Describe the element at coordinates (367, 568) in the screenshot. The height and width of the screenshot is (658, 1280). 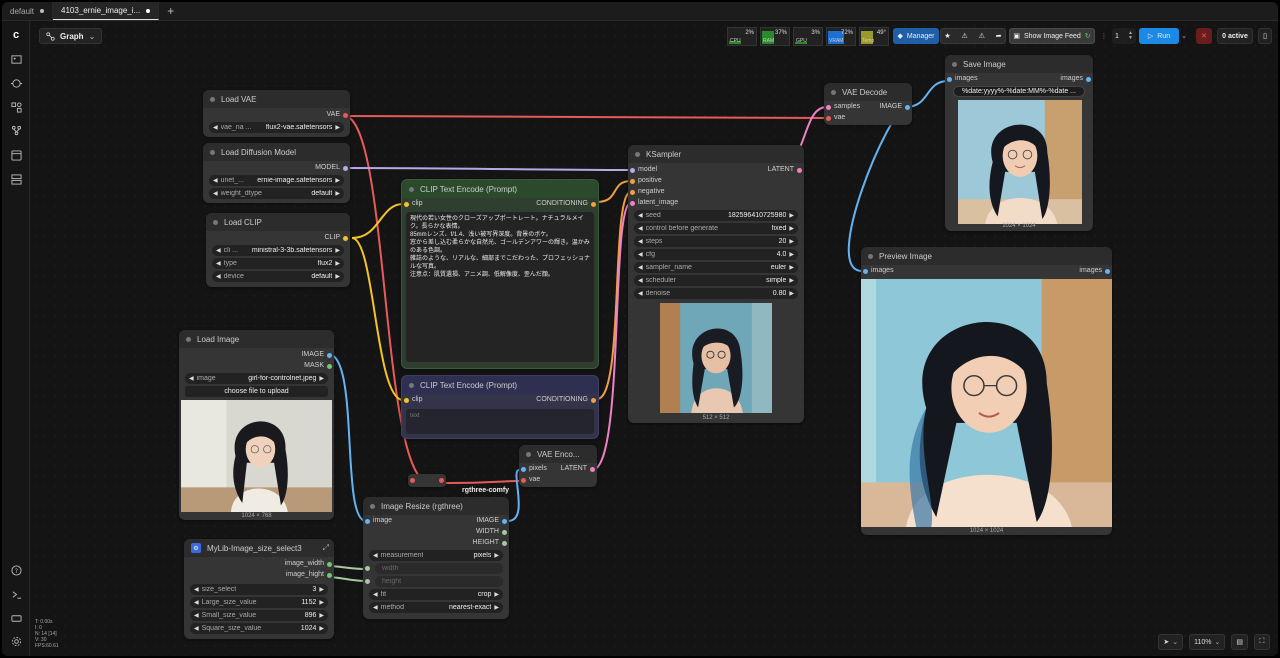
I see `input-slot-width` at that location.